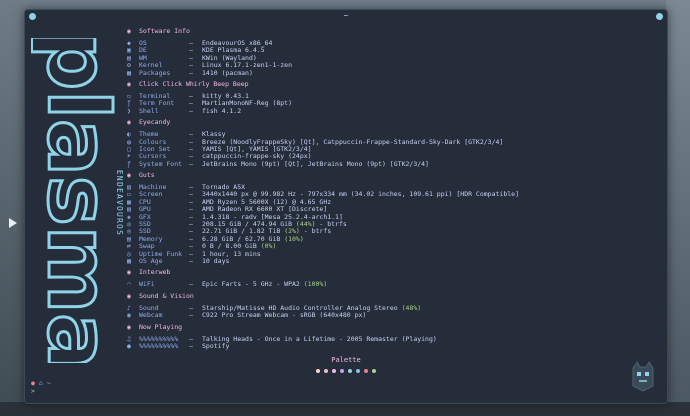 The height and width of the screenshot is (416, 690). Describe the element at coordinates (149, 110) in the screenshot. I see `info-key: Shell` at that location.